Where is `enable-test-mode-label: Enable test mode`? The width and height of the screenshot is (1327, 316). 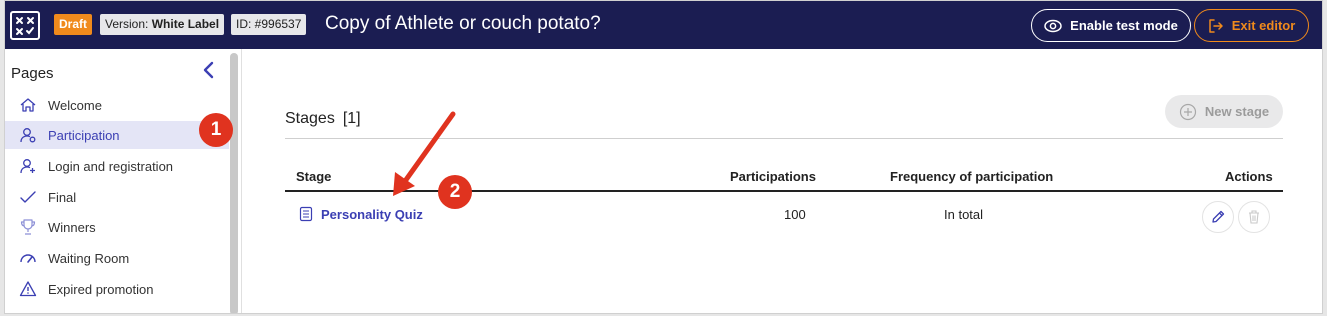 enable-test-mode-label: Enable test mode is located at coordinates (1124, 25).